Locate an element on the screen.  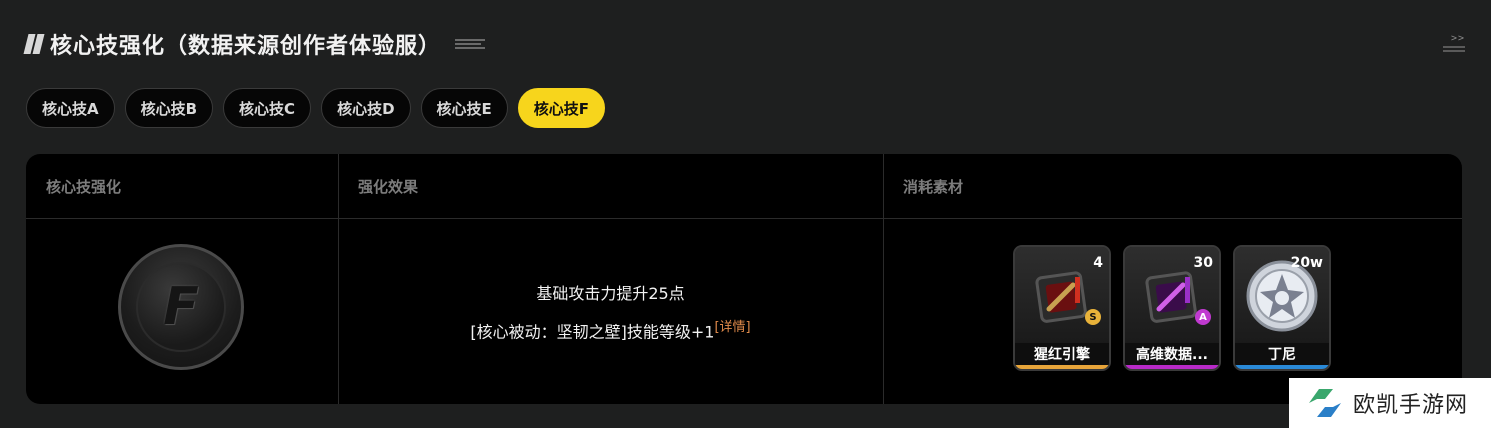
material-item: S 4 猩红引擎 is located at coordinates (1062, 308).